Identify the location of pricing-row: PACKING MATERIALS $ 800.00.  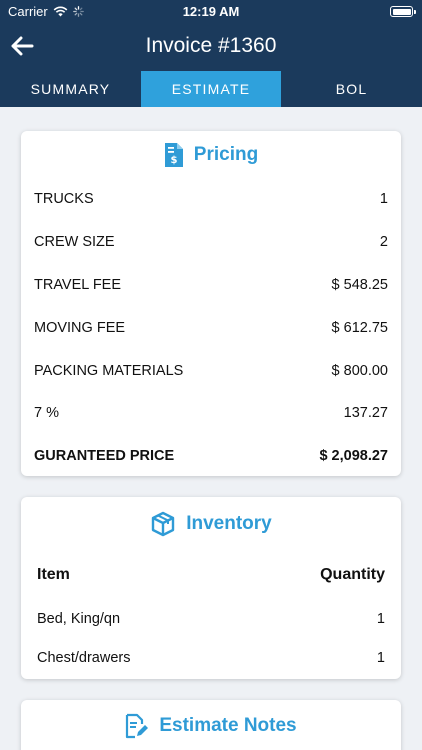
(211, 370).